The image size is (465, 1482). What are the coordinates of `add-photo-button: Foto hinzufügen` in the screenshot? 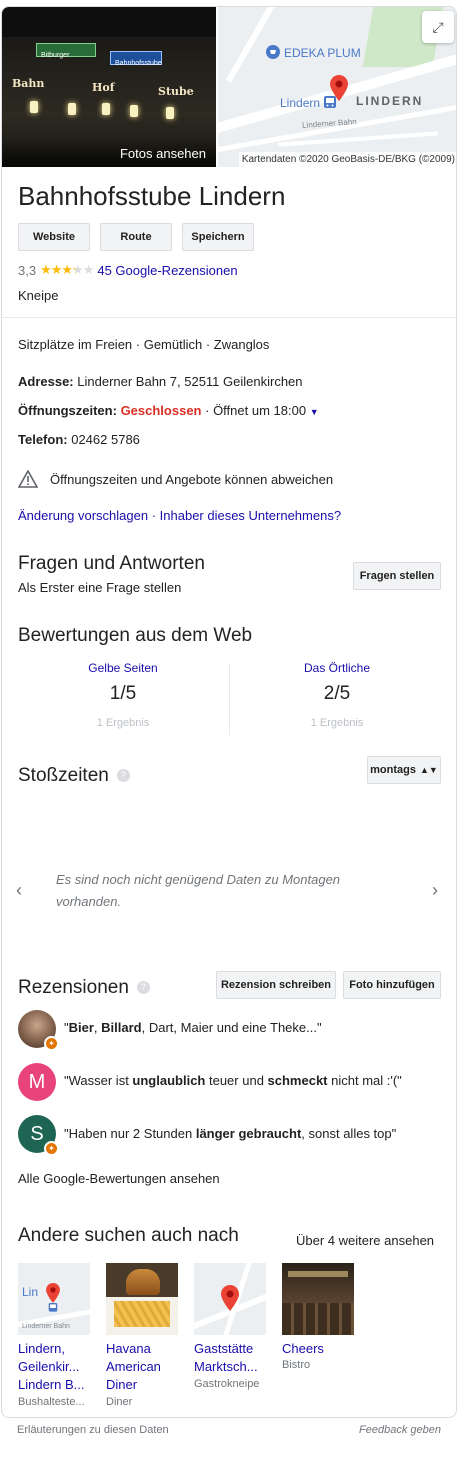 It's located at (392, 985).